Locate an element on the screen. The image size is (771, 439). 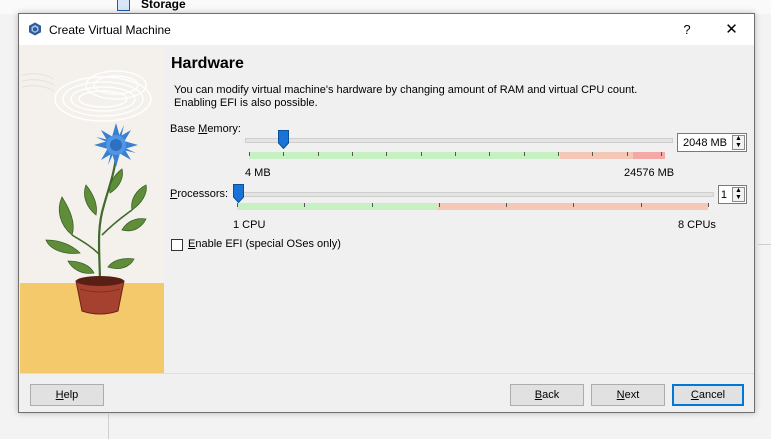
dialog-title: Create Virtual Machine is located at coordinates (110, 30).